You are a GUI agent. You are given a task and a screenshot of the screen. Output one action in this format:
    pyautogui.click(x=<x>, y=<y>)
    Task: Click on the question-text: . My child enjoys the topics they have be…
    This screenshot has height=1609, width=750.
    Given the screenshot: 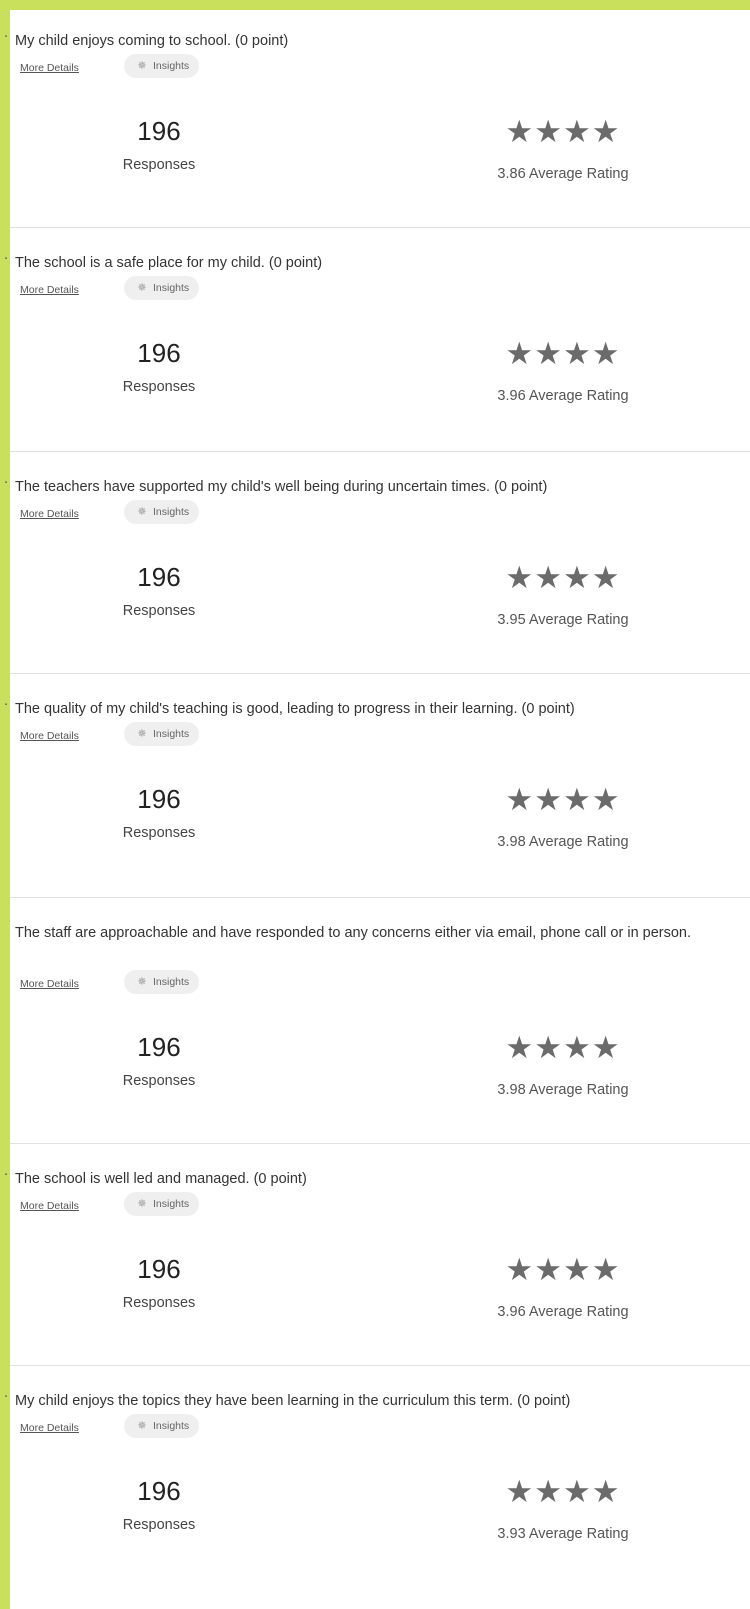 What is the action you would take?
    pyautogui.click(x=374, y=1397)
    